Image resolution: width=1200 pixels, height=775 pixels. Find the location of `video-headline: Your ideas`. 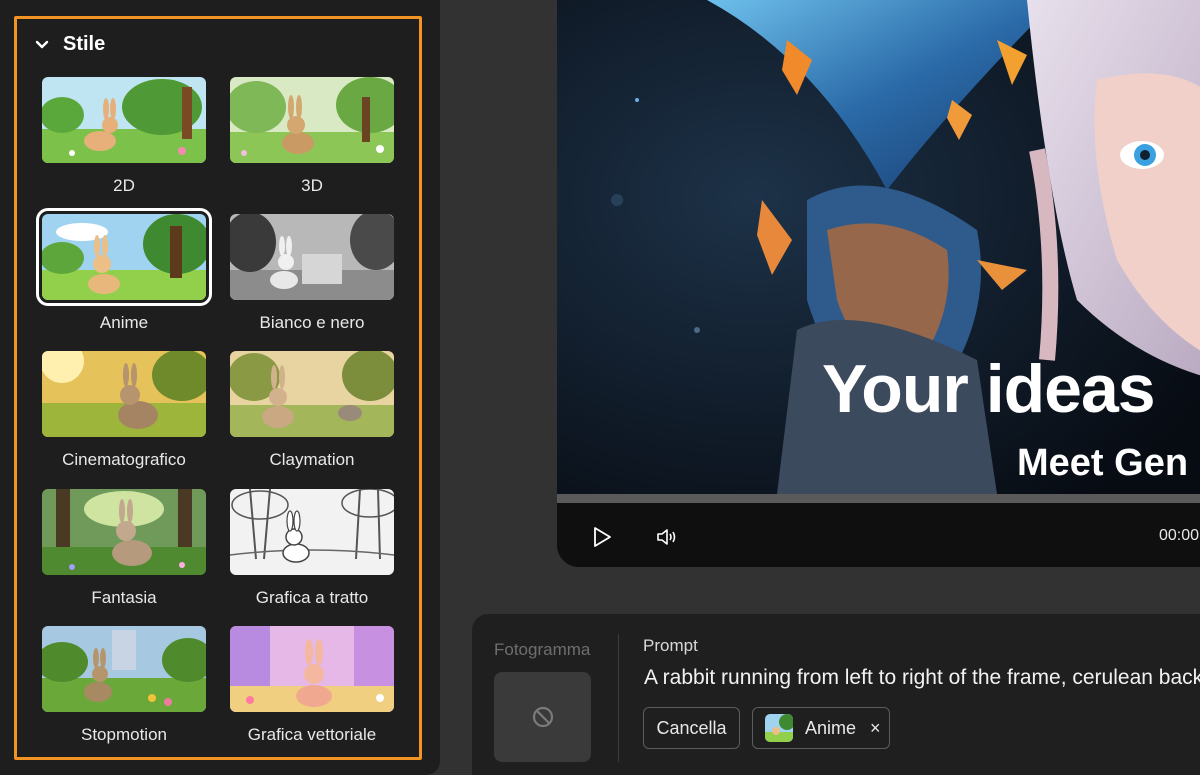

video-headline: Your ideas is located at coordinates (989, 389).